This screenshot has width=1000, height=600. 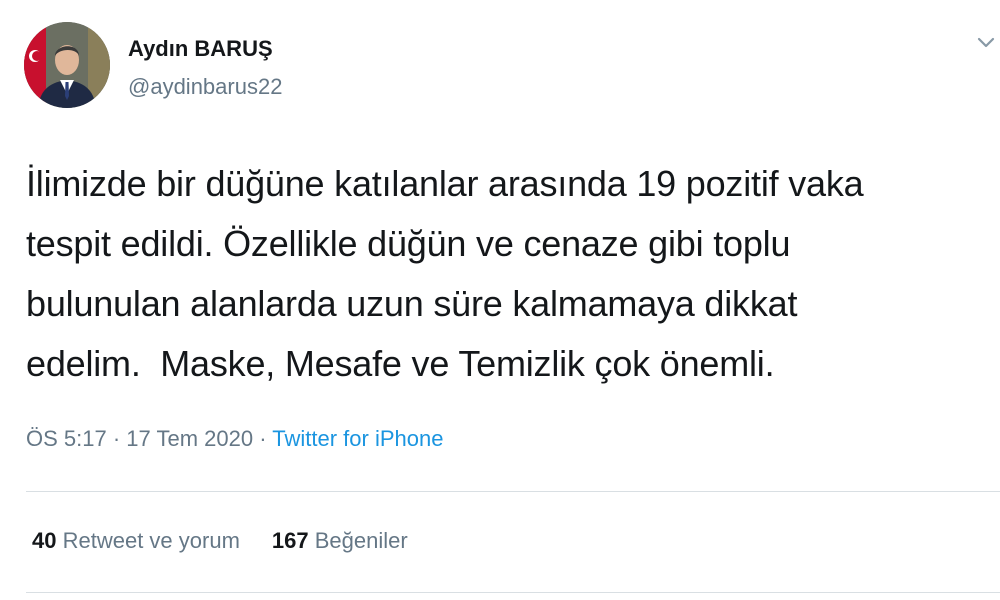 I want to click on retweets-count: 40, so click(x=44, y=540).